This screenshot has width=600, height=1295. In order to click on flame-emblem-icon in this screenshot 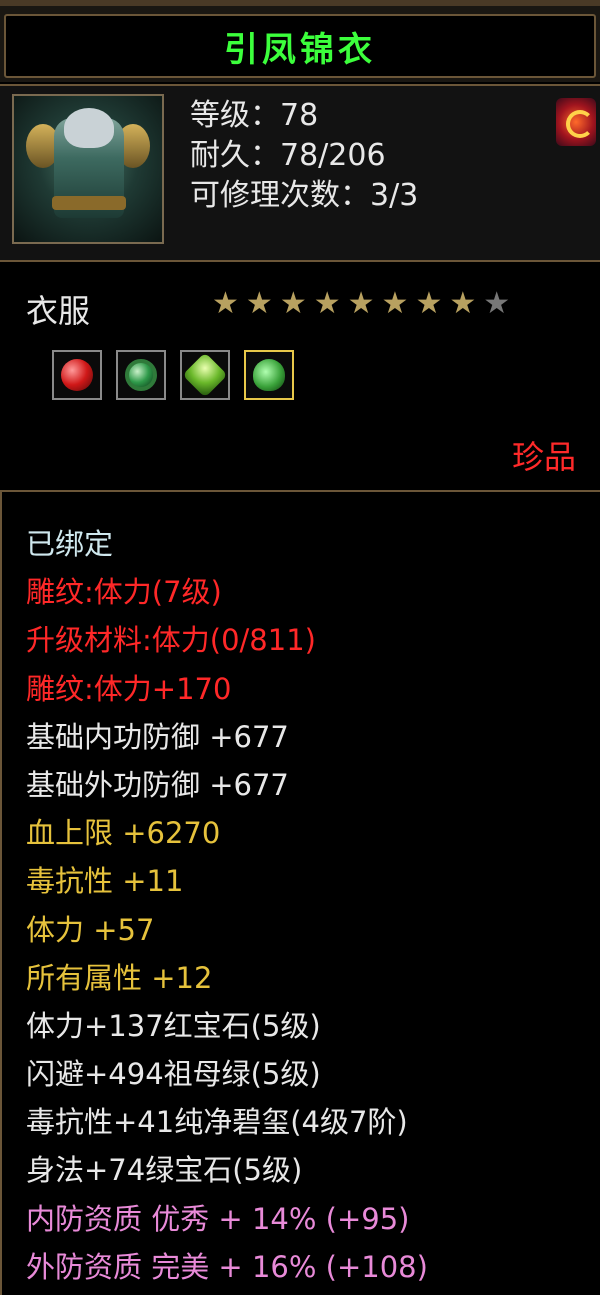, I will do `click(576, 122)`.